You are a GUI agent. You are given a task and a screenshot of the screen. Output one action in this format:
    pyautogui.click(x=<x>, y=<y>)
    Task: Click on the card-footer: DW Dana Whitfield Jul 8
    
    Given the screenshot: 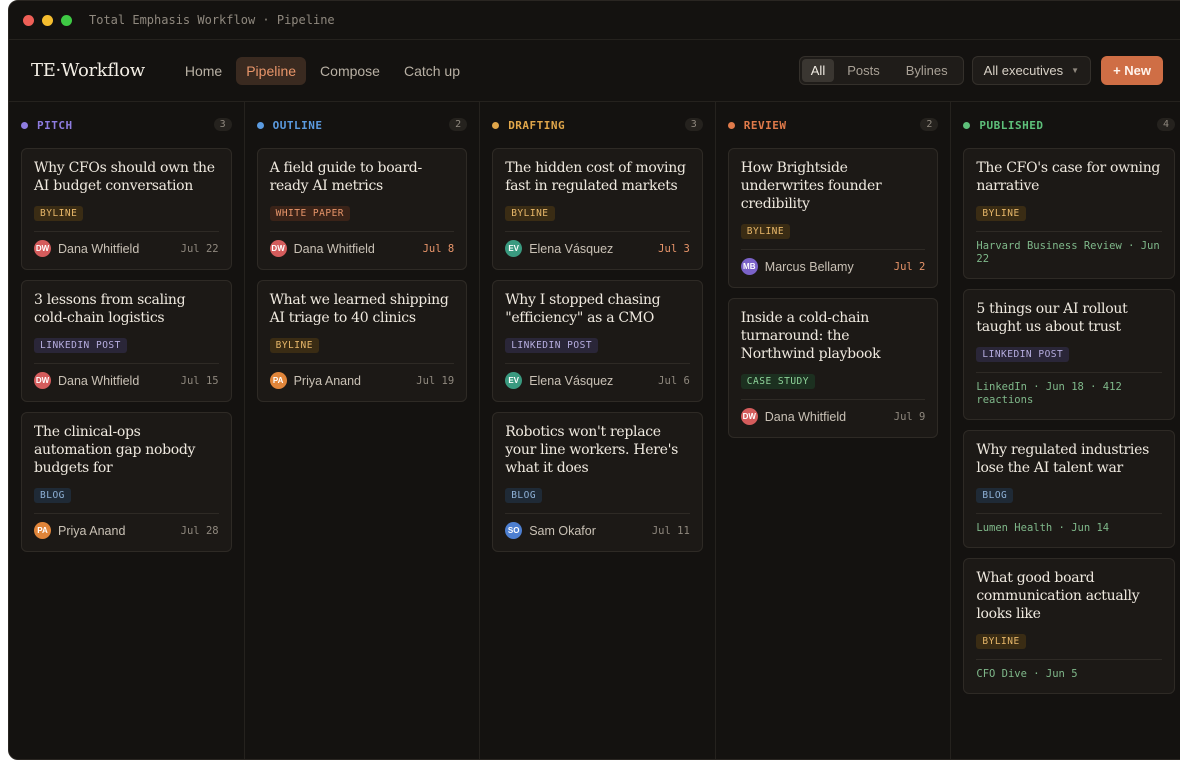 What is the action you would take?
    pyautogui.click(x=362, y=244)
    